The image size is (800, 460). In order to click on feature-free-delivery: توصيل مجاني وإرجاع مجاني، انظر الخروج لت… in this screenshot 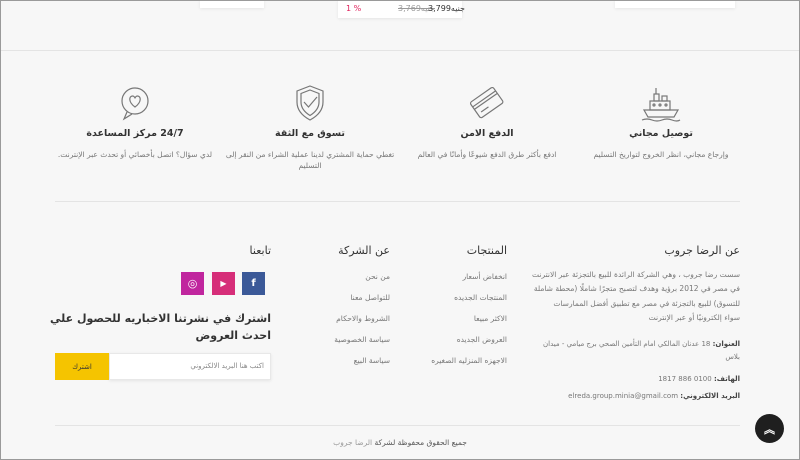, I will do `click(661, 122)`.